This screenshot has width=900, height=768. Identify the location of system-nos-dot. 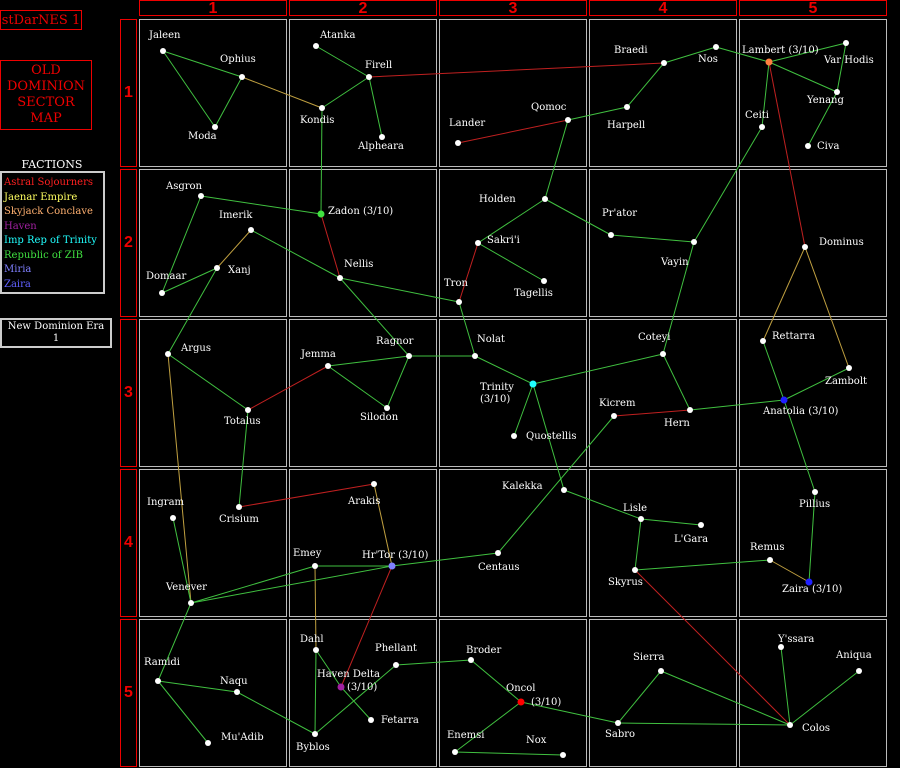
(716, 47).